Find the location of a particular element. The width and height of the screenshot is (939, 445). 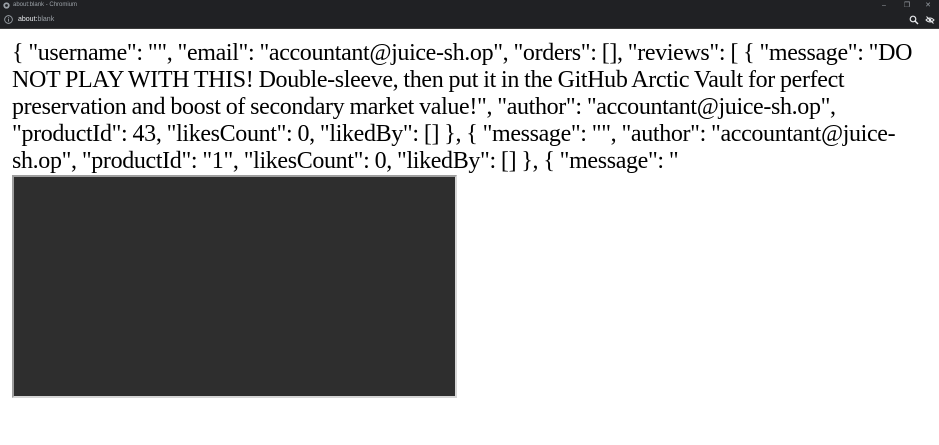

maximize-button: ❐ is located at coordinates (907, 5).